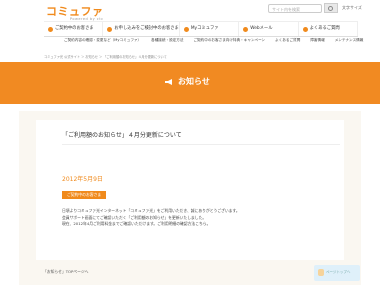  What do you see at coordinates (317, 44) in the screenshot?
I see `subnav-outage: 障害情報` at bounding box center [317, 44].